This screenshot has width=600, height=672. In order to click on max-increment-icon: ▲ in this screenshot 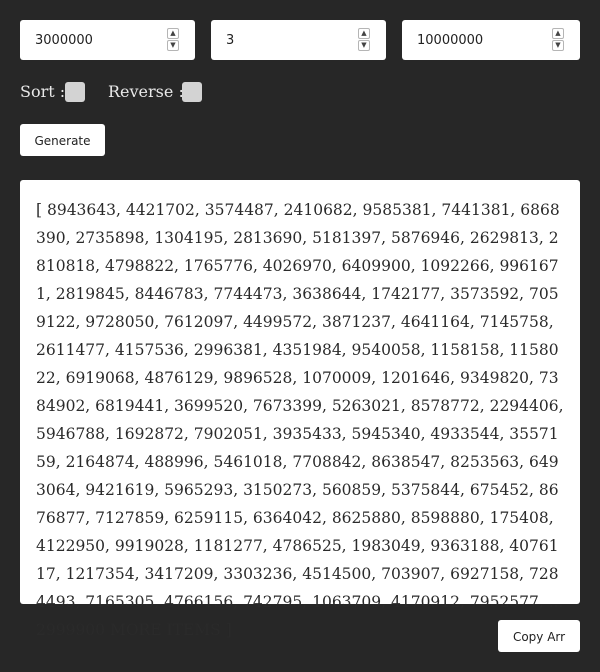, I will do `click(558, 33)`.